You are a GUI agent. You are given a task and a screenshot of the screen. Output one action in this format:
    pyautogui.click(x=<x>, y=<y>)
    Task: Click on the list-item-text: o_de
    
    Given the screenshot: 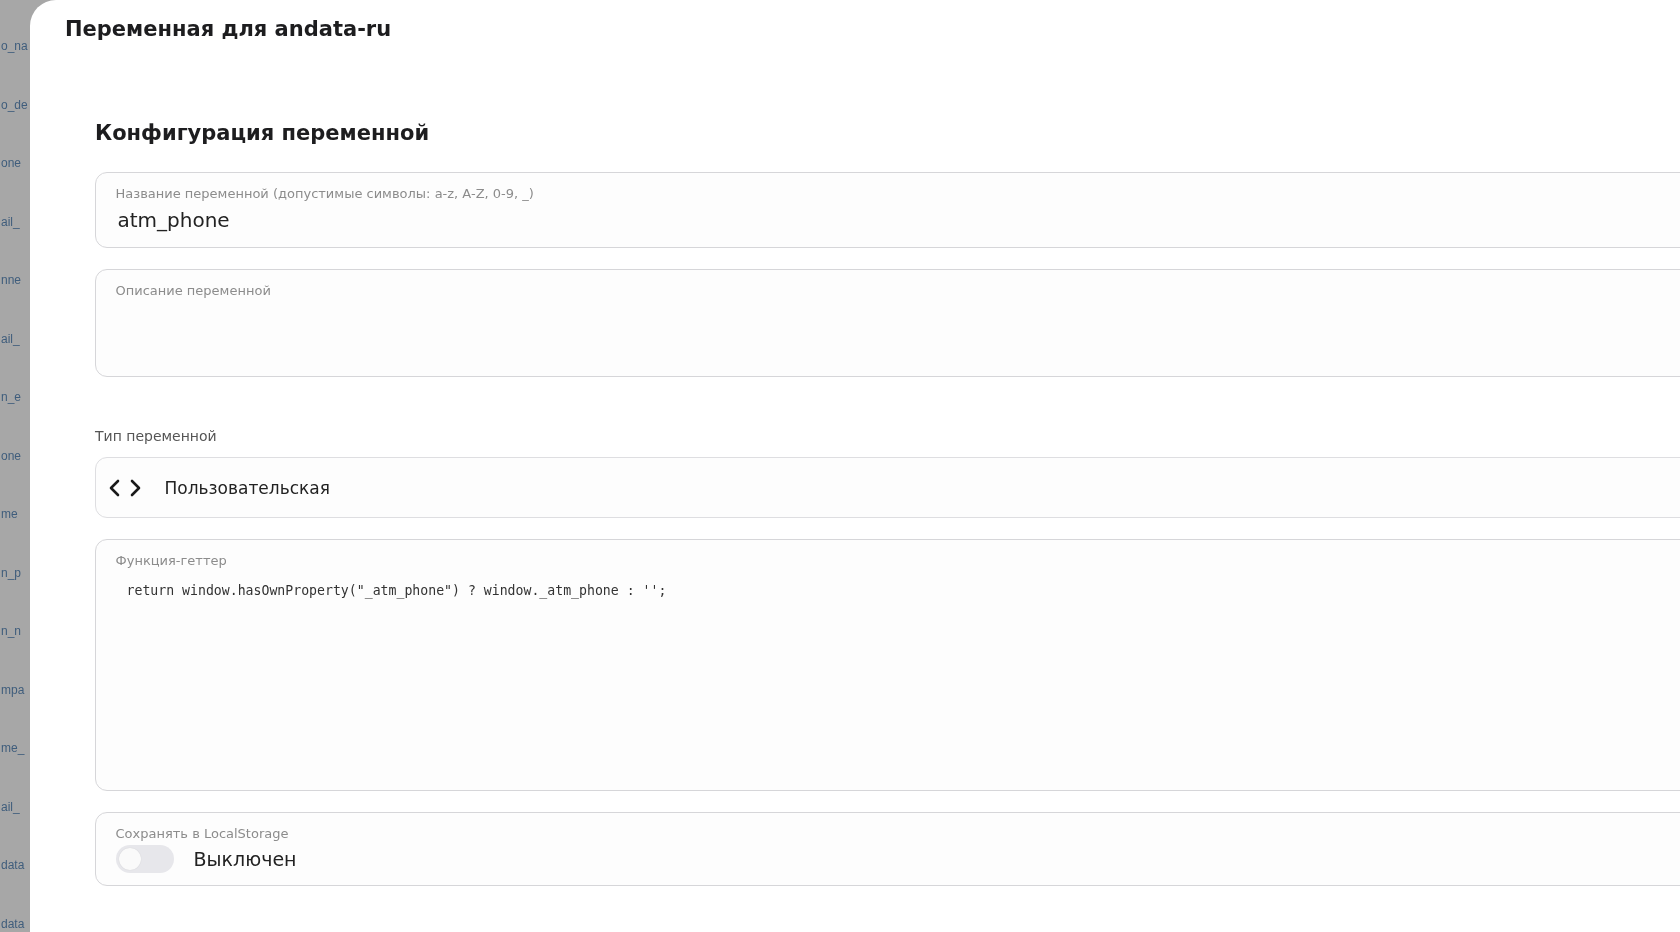 What is the action you would take?
    pyautogui.click(x=14, y=104)
    